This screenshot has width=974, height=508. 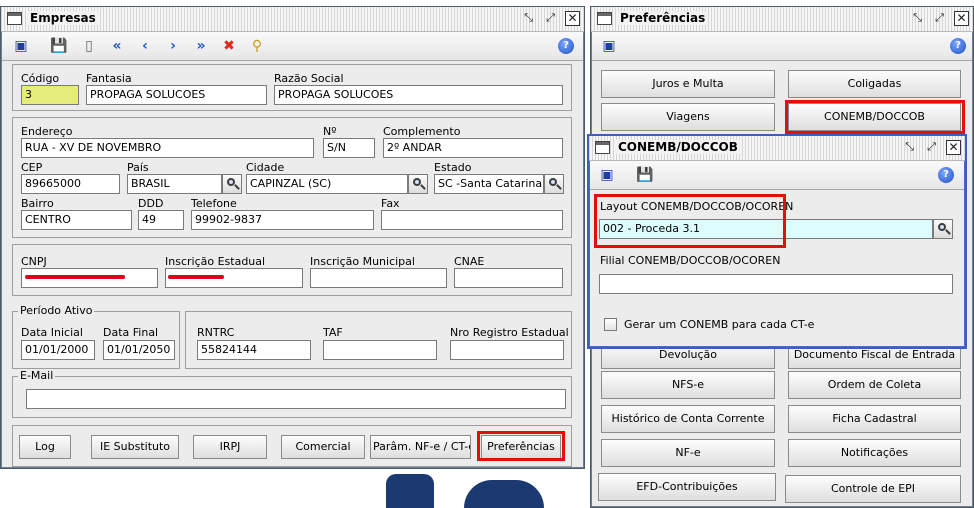 I want to click on inscricao-municipal-field, so click(x=378, y=278).